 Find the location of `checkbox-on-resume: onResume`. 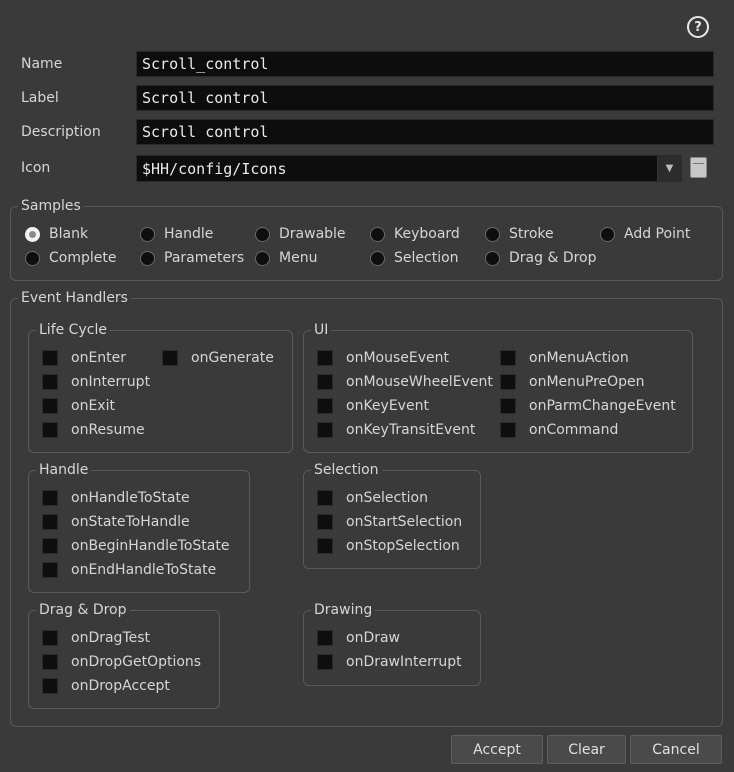

checkbox-on-resume: onResume is located at coordinates (93, 430).